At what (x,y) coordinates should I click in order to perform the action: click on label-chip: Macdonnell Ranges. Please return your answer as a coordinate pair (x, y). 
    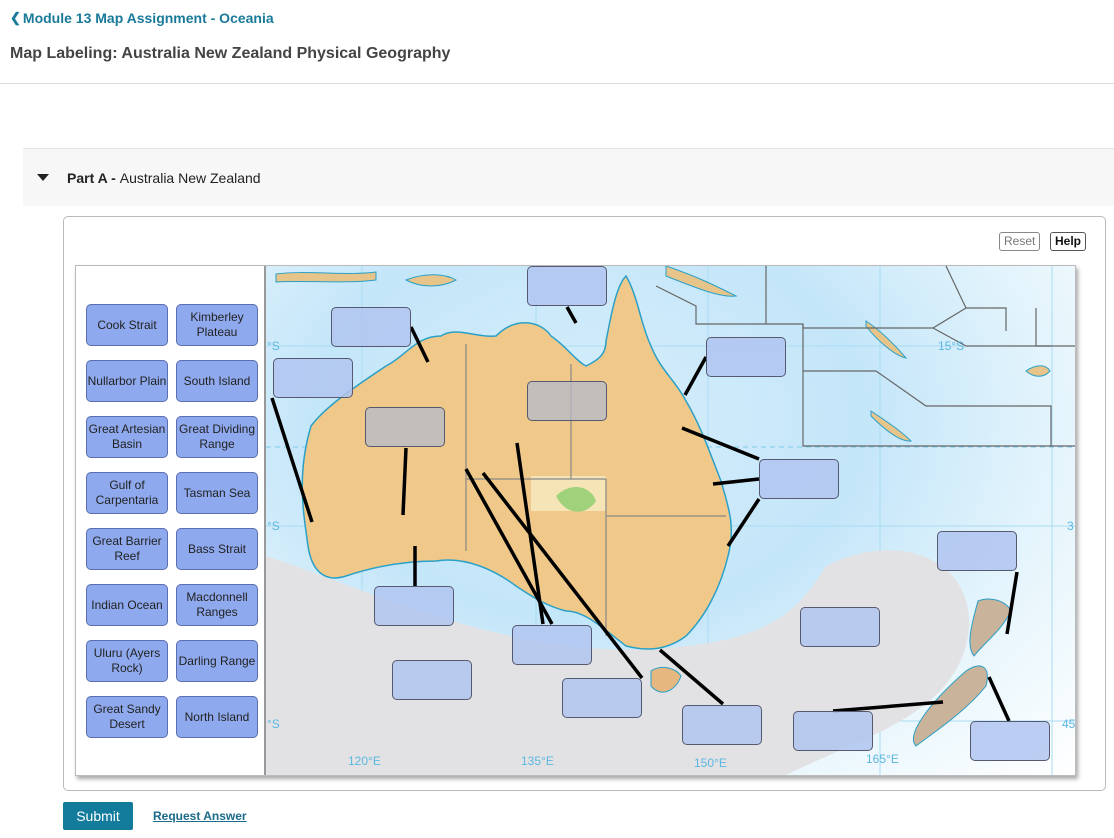
    Looking at the image, I should click on (217, 605).